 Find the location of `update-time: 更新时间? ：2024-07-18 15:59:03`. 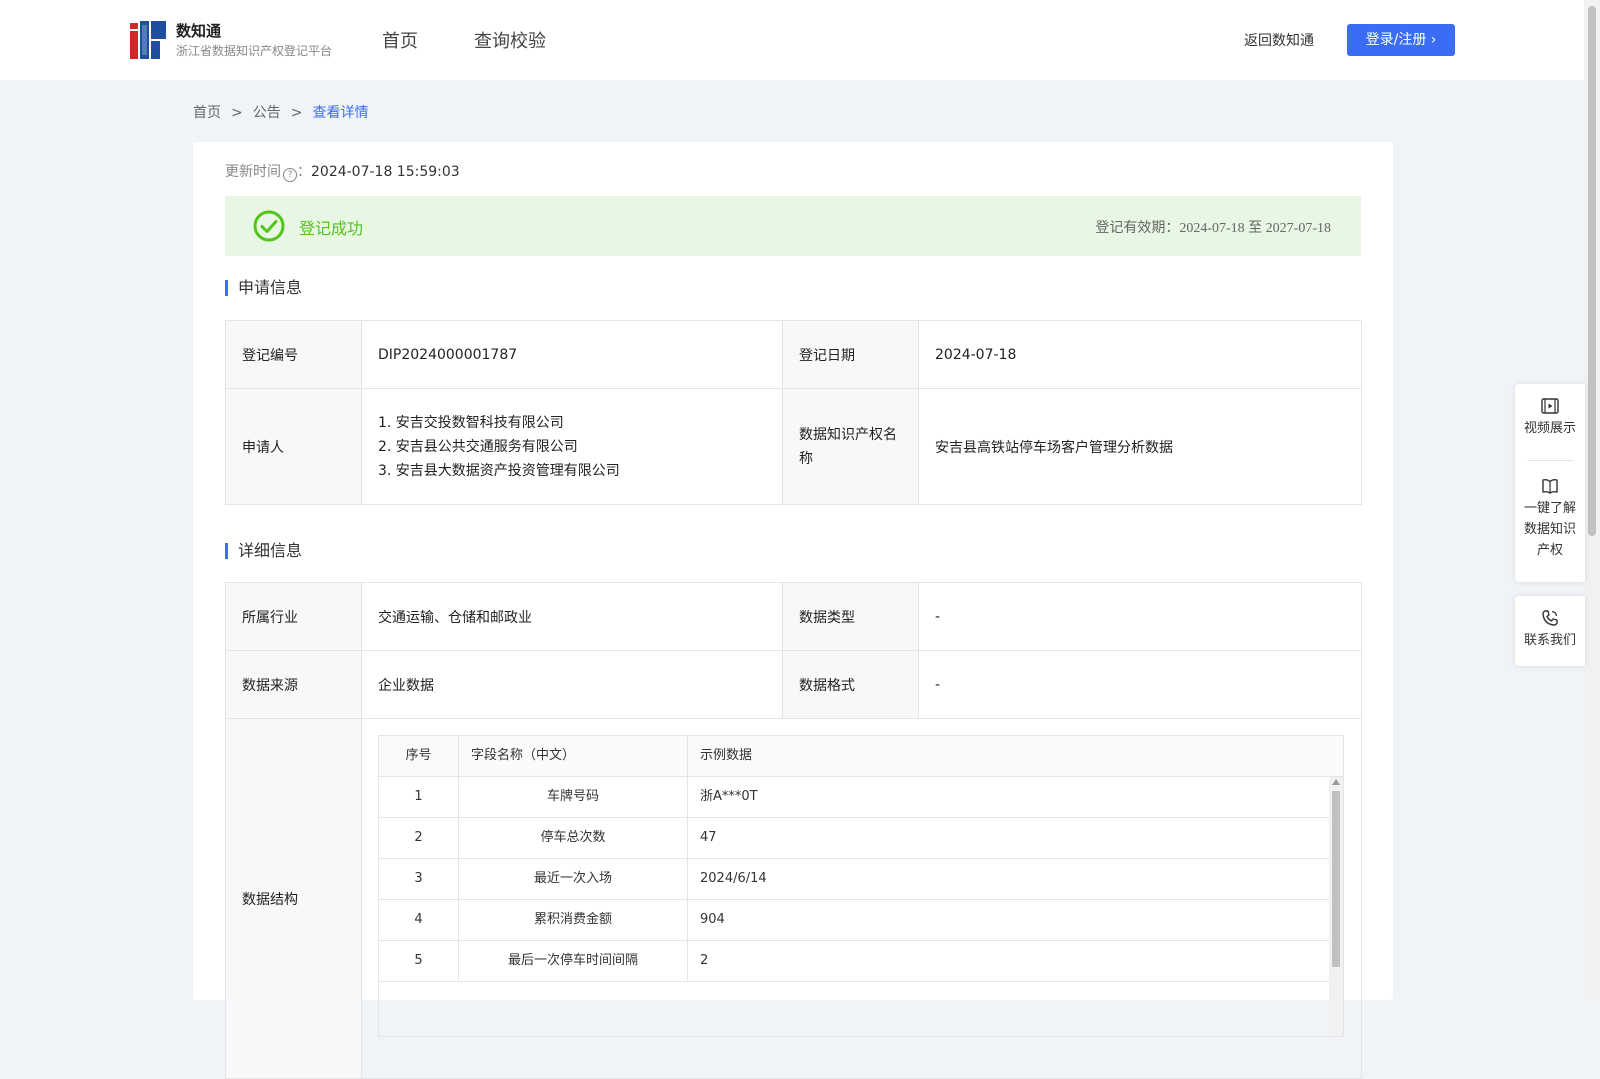

update-time: 更新时间? ：2024-07-18 15:59:03 is located at coordinates (342, 171).